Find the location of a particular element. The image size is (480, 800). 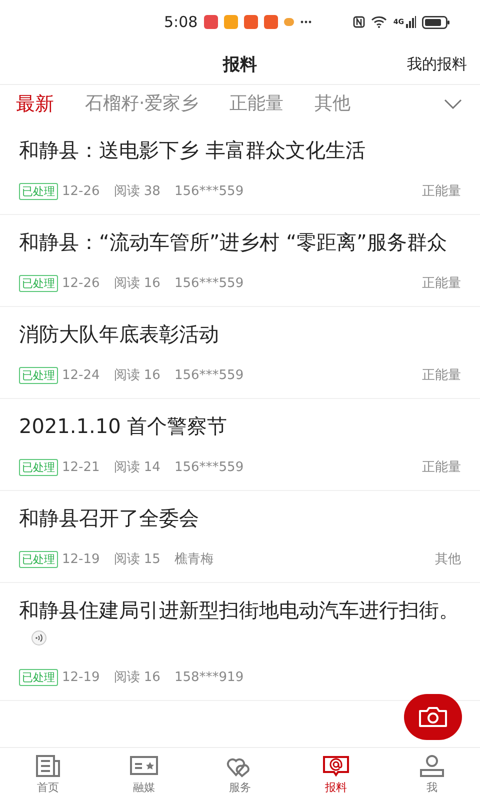

nav-tab: 我 is located at coordinates (432, 774).